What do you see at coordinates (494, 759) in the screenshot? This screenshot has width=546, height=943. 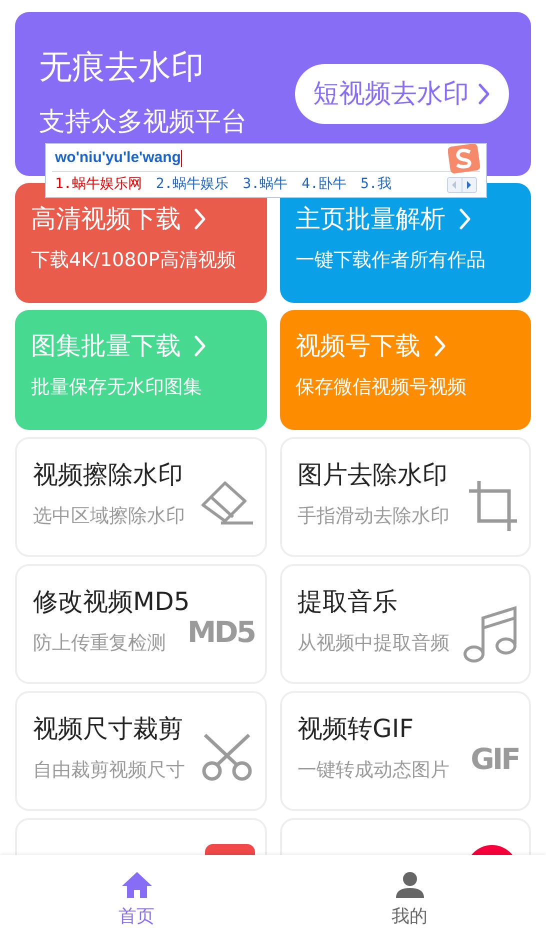 I see `format-label: GIF` at bounding box center [494, 759].